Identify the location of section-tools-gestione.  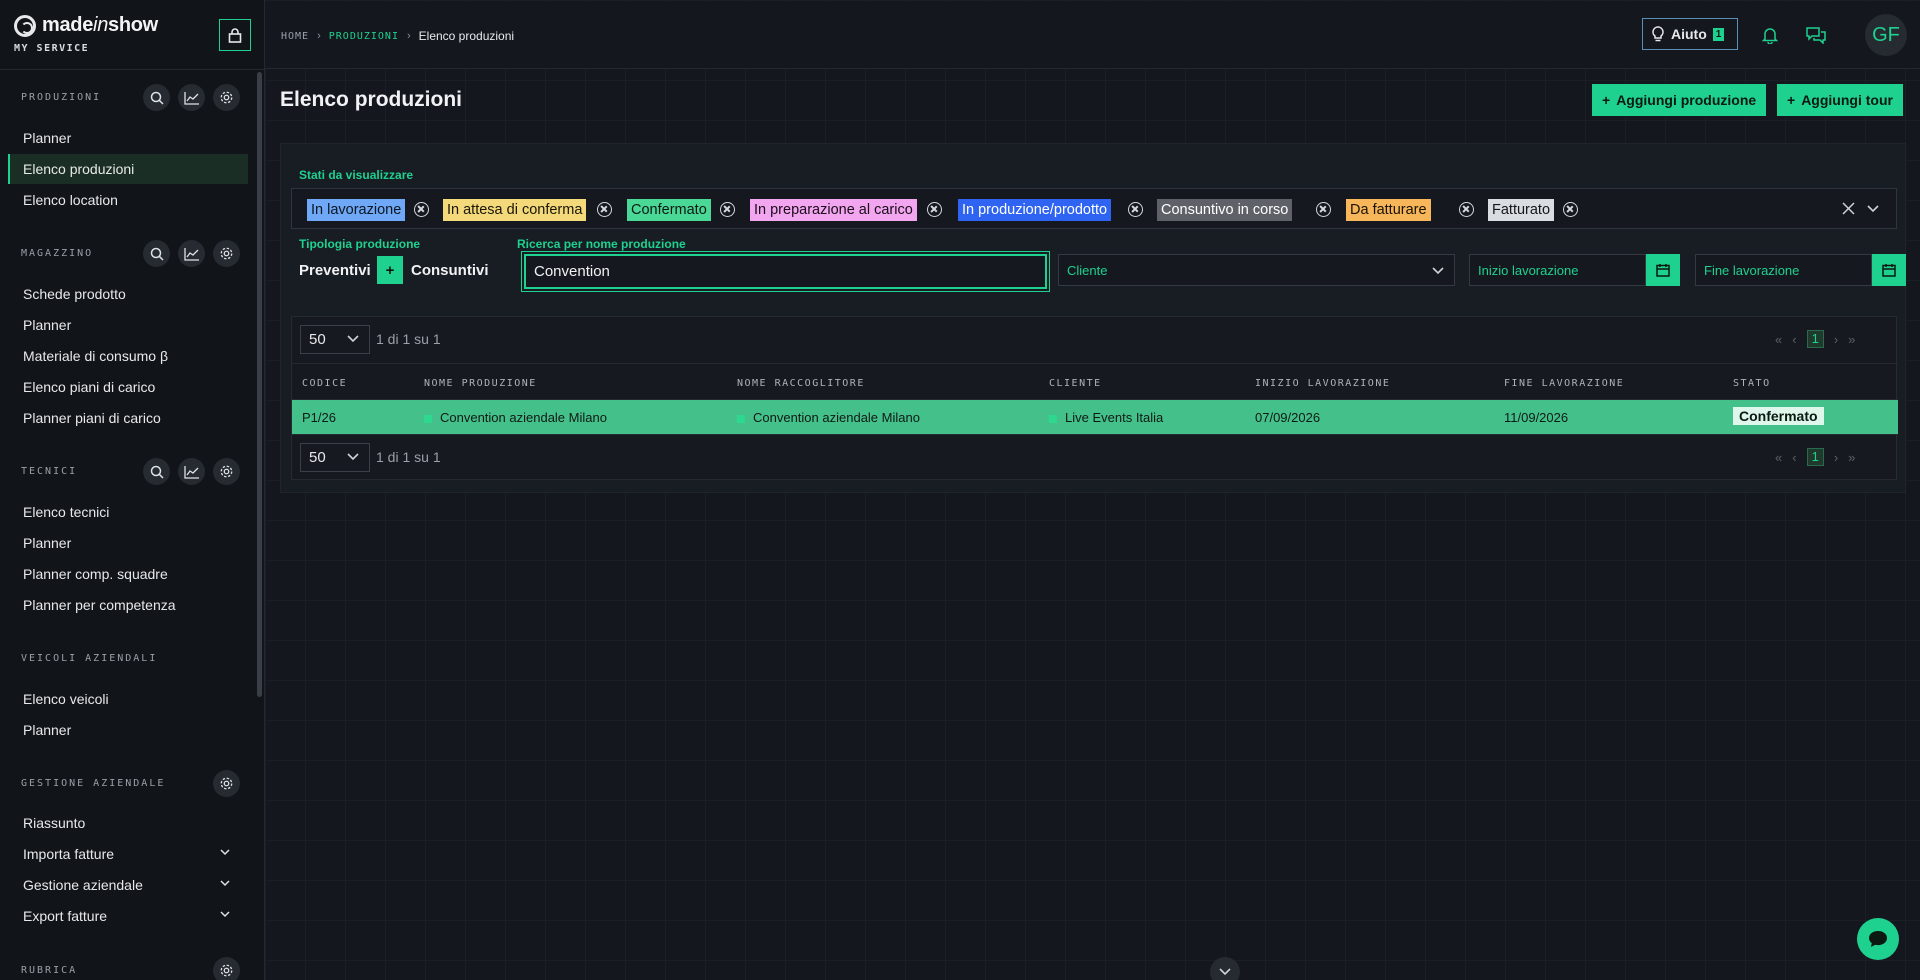
(226, 783).